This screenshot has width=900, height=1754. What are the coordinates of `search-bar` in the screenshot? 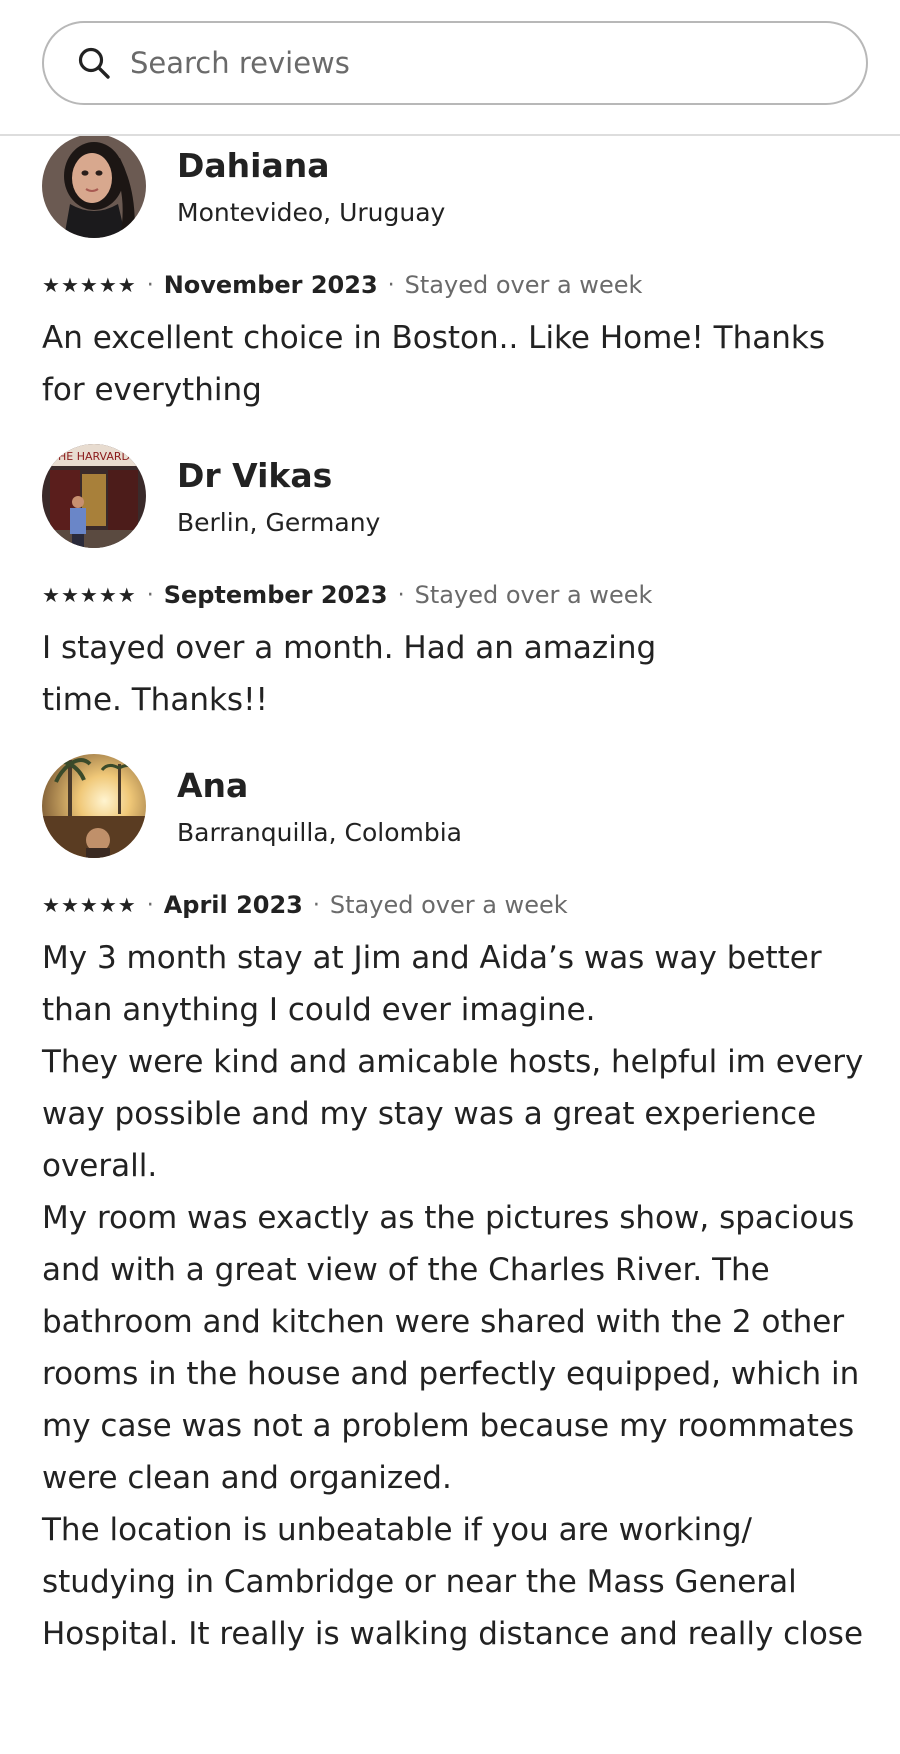 It's located at (455, 63).